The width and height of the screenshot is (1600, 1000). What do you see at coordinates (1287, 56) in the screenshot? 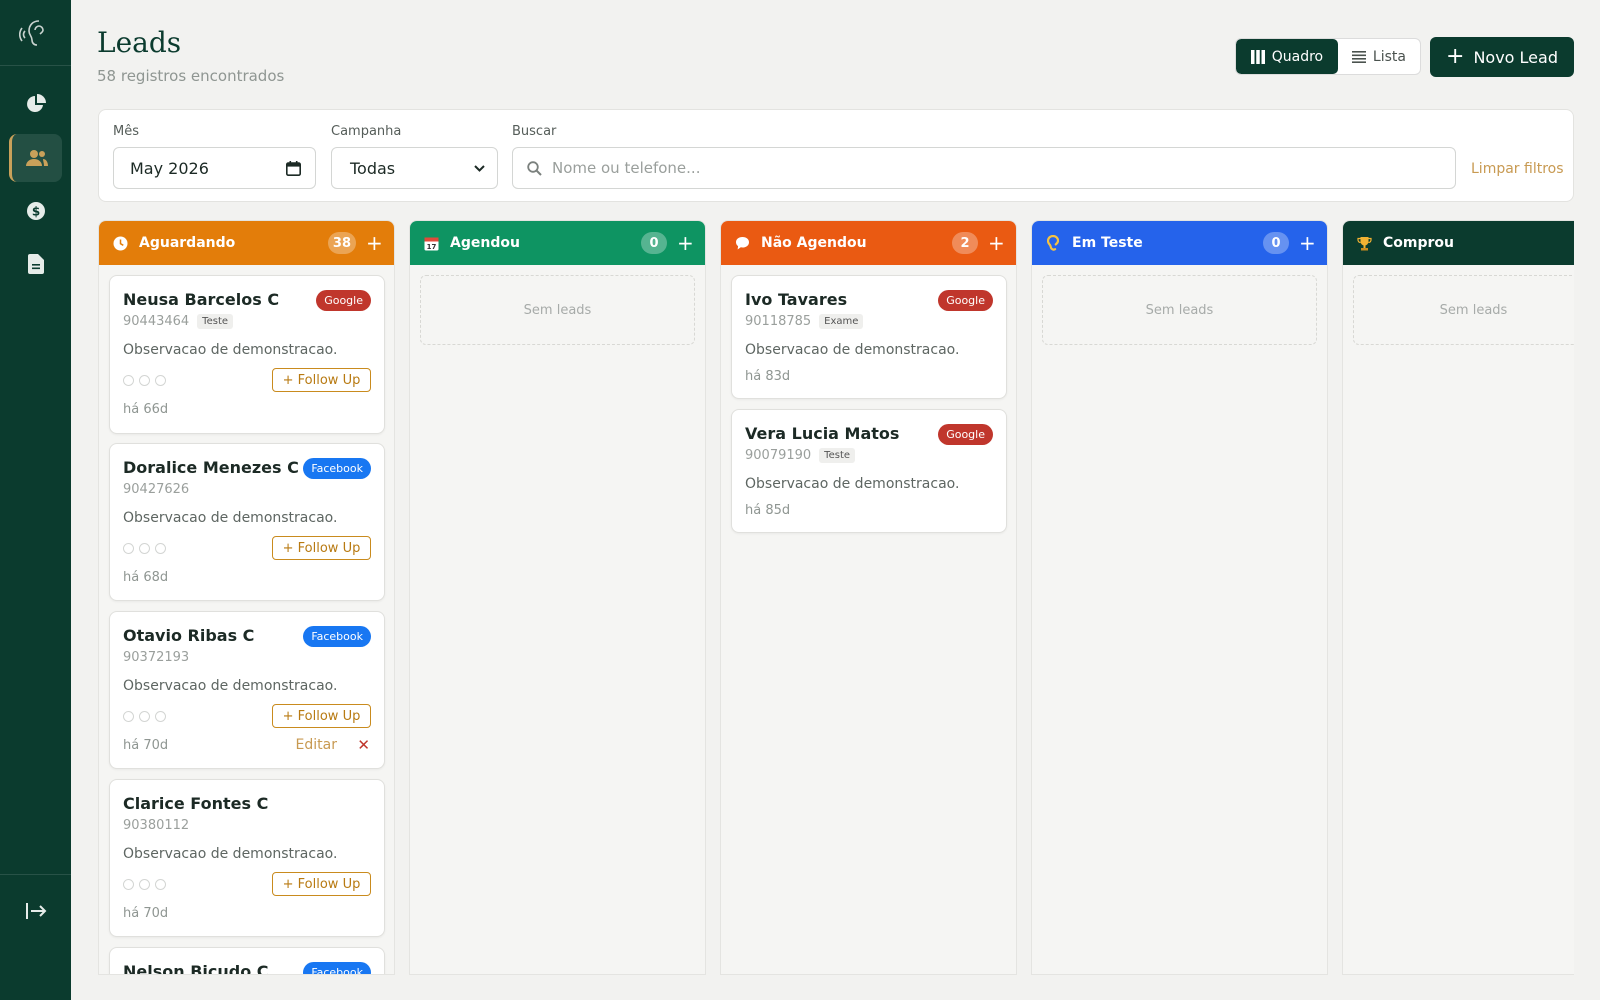
I see `board-view-button: Quadro` at bounding box center [1287, 56].